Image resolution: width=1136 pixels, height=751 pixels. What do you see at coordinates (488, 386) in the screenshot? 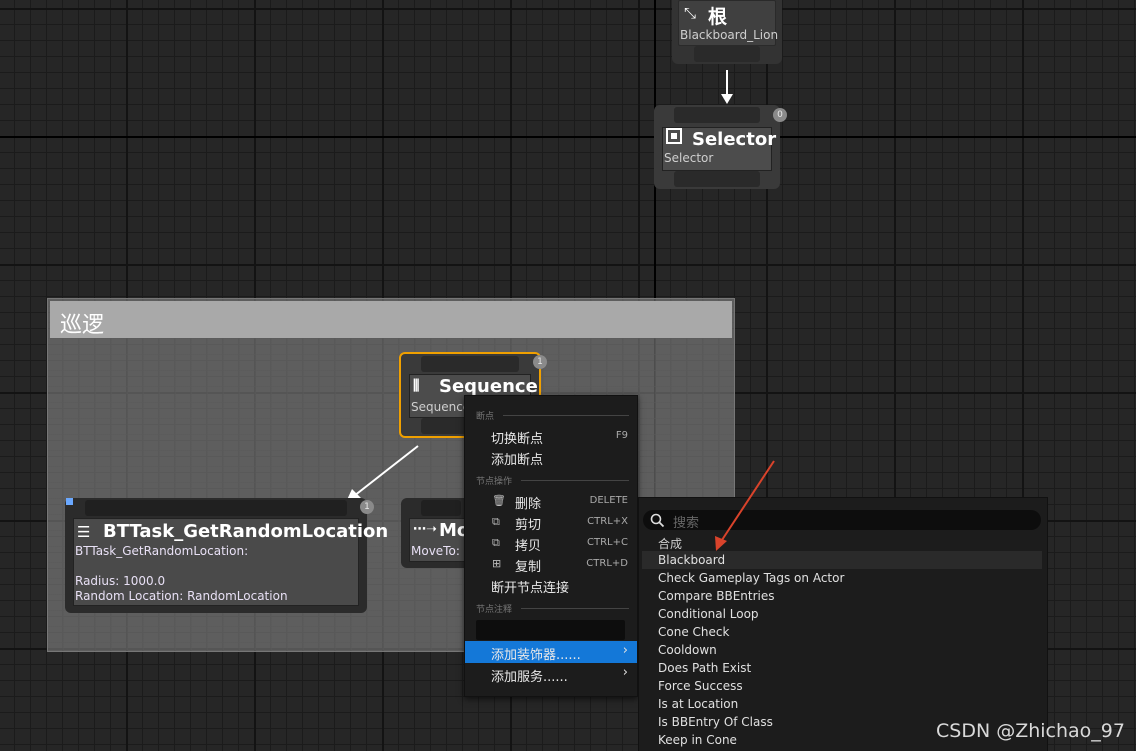
I see `sequence-title: Sequence` at bounding box center [488, 386].